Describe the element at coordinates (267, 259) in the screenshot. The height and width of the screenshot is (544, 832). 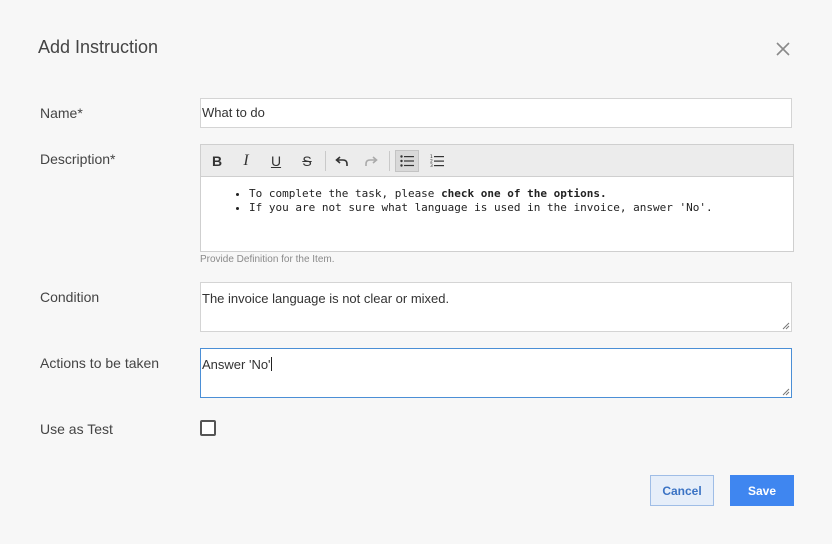
I see `description-helper-text: Provide Definition for the Item.` at that location.